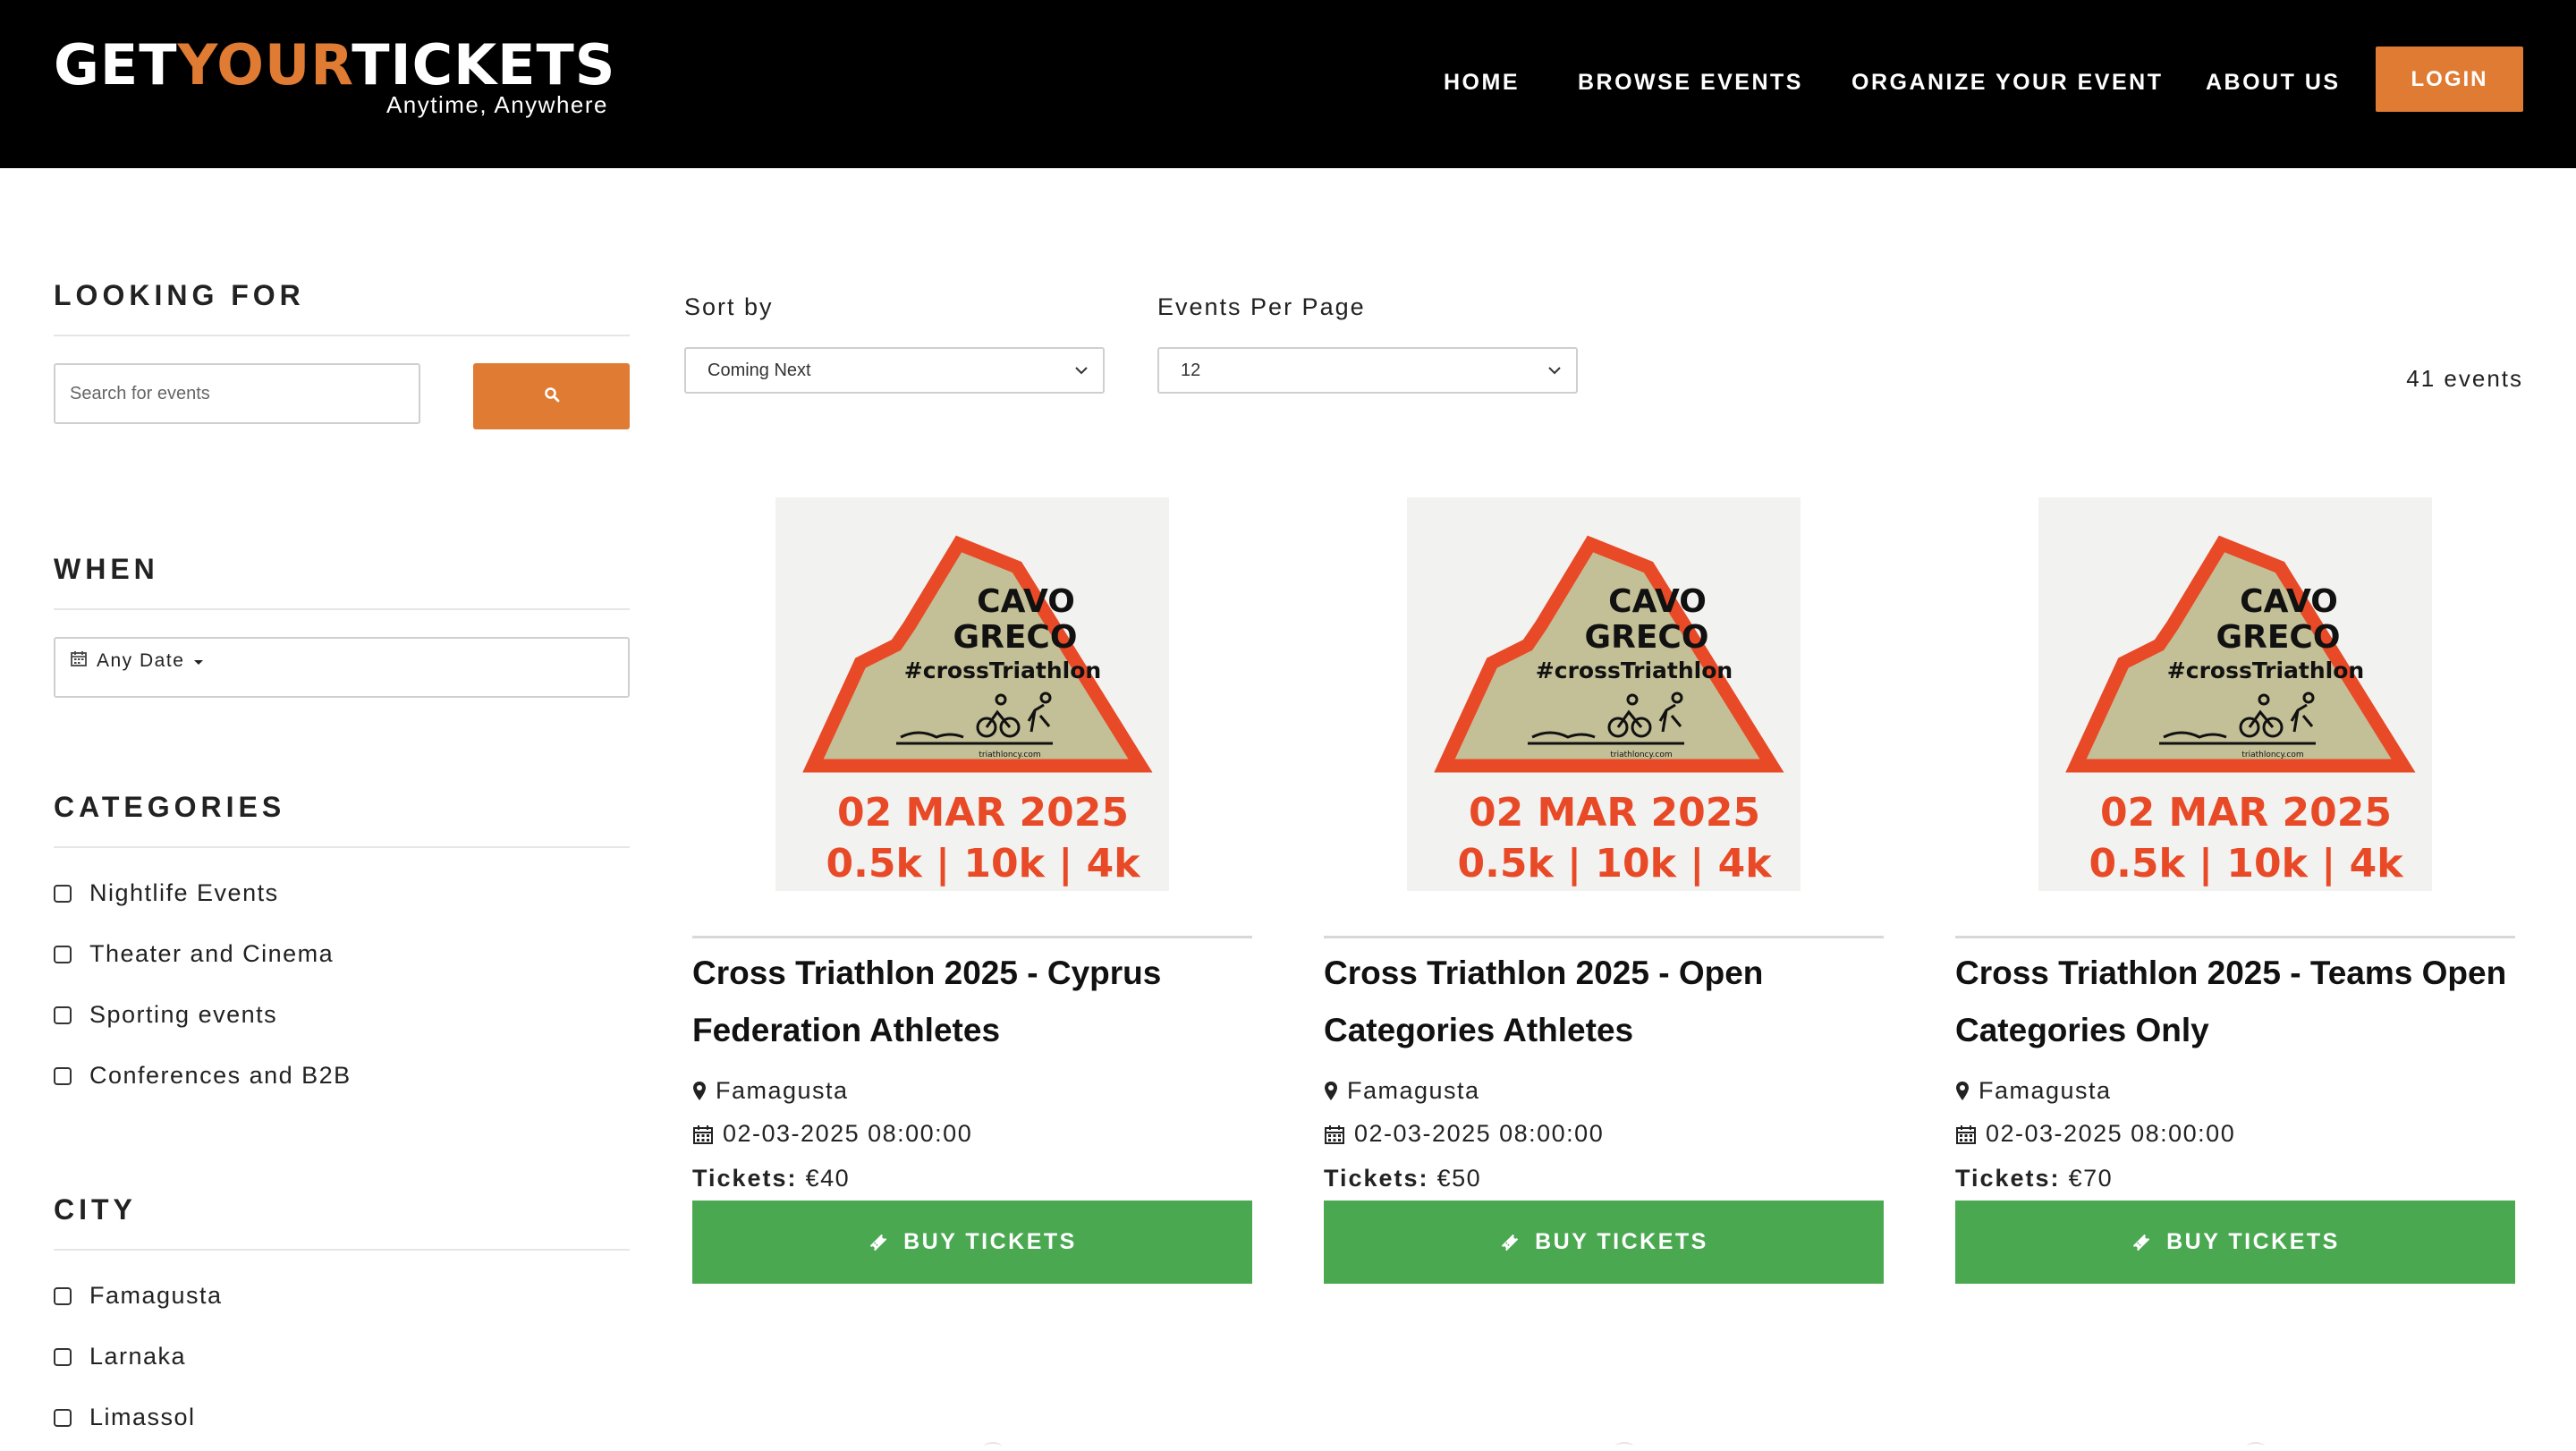  I want to click on date-filter-dropdown: Any Date, so click(342, 667).